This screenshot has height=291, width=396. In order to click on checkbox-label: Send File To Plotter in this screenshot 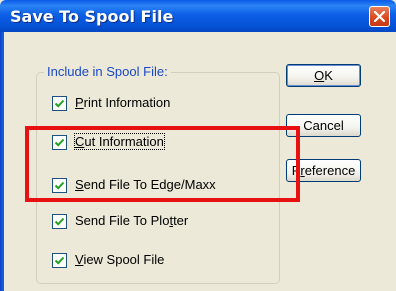, I will do `click(132, 220)`.